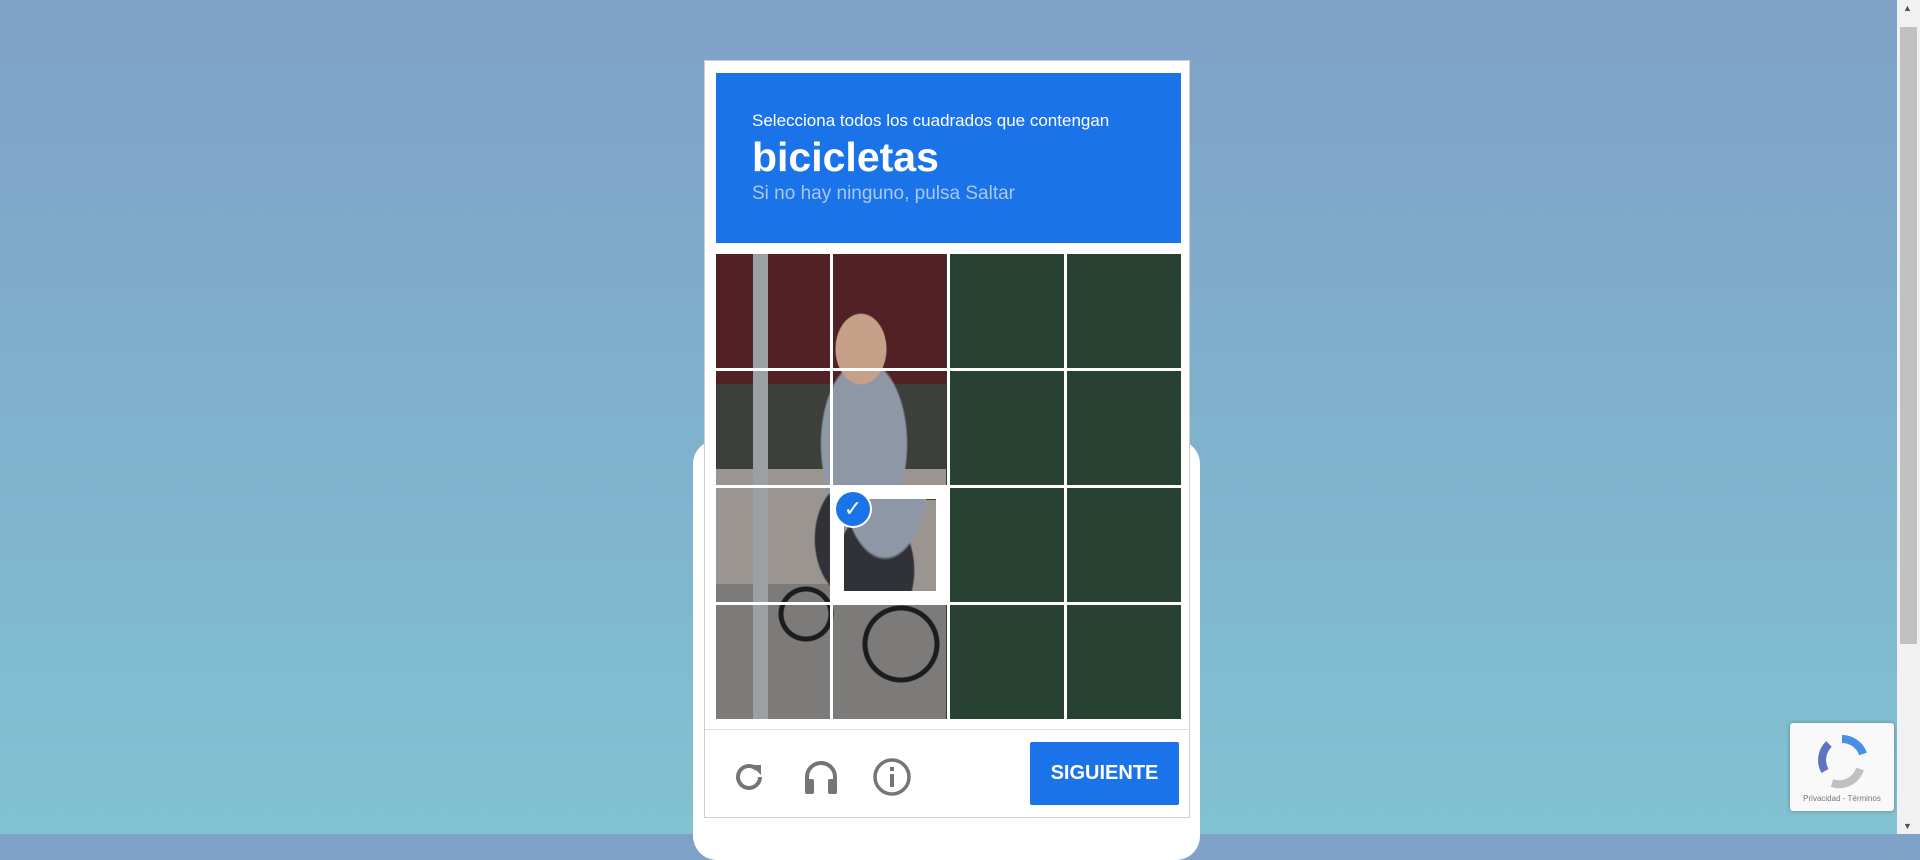 The image size is (1920, 860). What do you see at coordinates (1842, 798) in the screenshot?
I see `recaptcha-badge-links: Privacidad - Términos` at bounding box center [1842, 798].